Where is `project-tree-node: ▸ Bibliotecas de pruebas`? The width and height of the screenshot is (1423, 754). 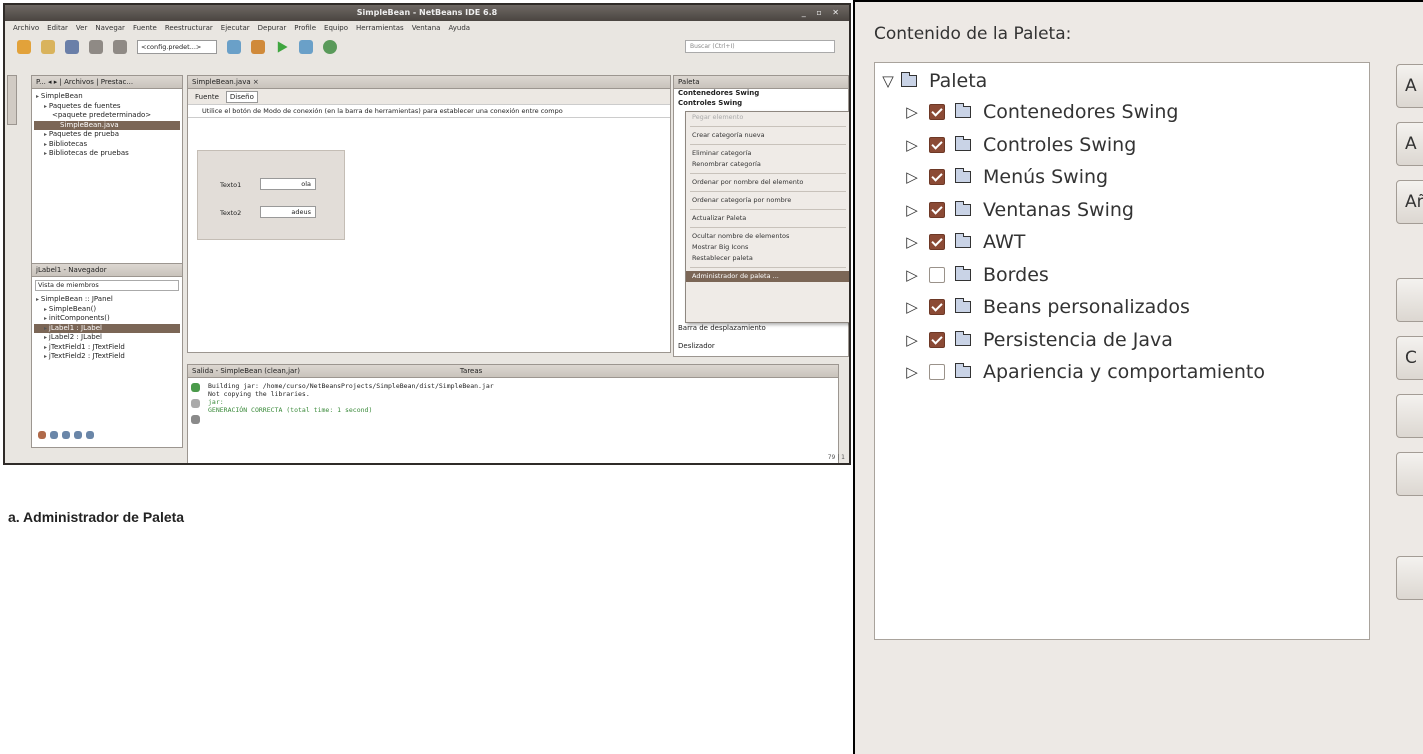 project-tree-node: ▸ Bibliotecas de pruebas is located at coordinates (107, 154).